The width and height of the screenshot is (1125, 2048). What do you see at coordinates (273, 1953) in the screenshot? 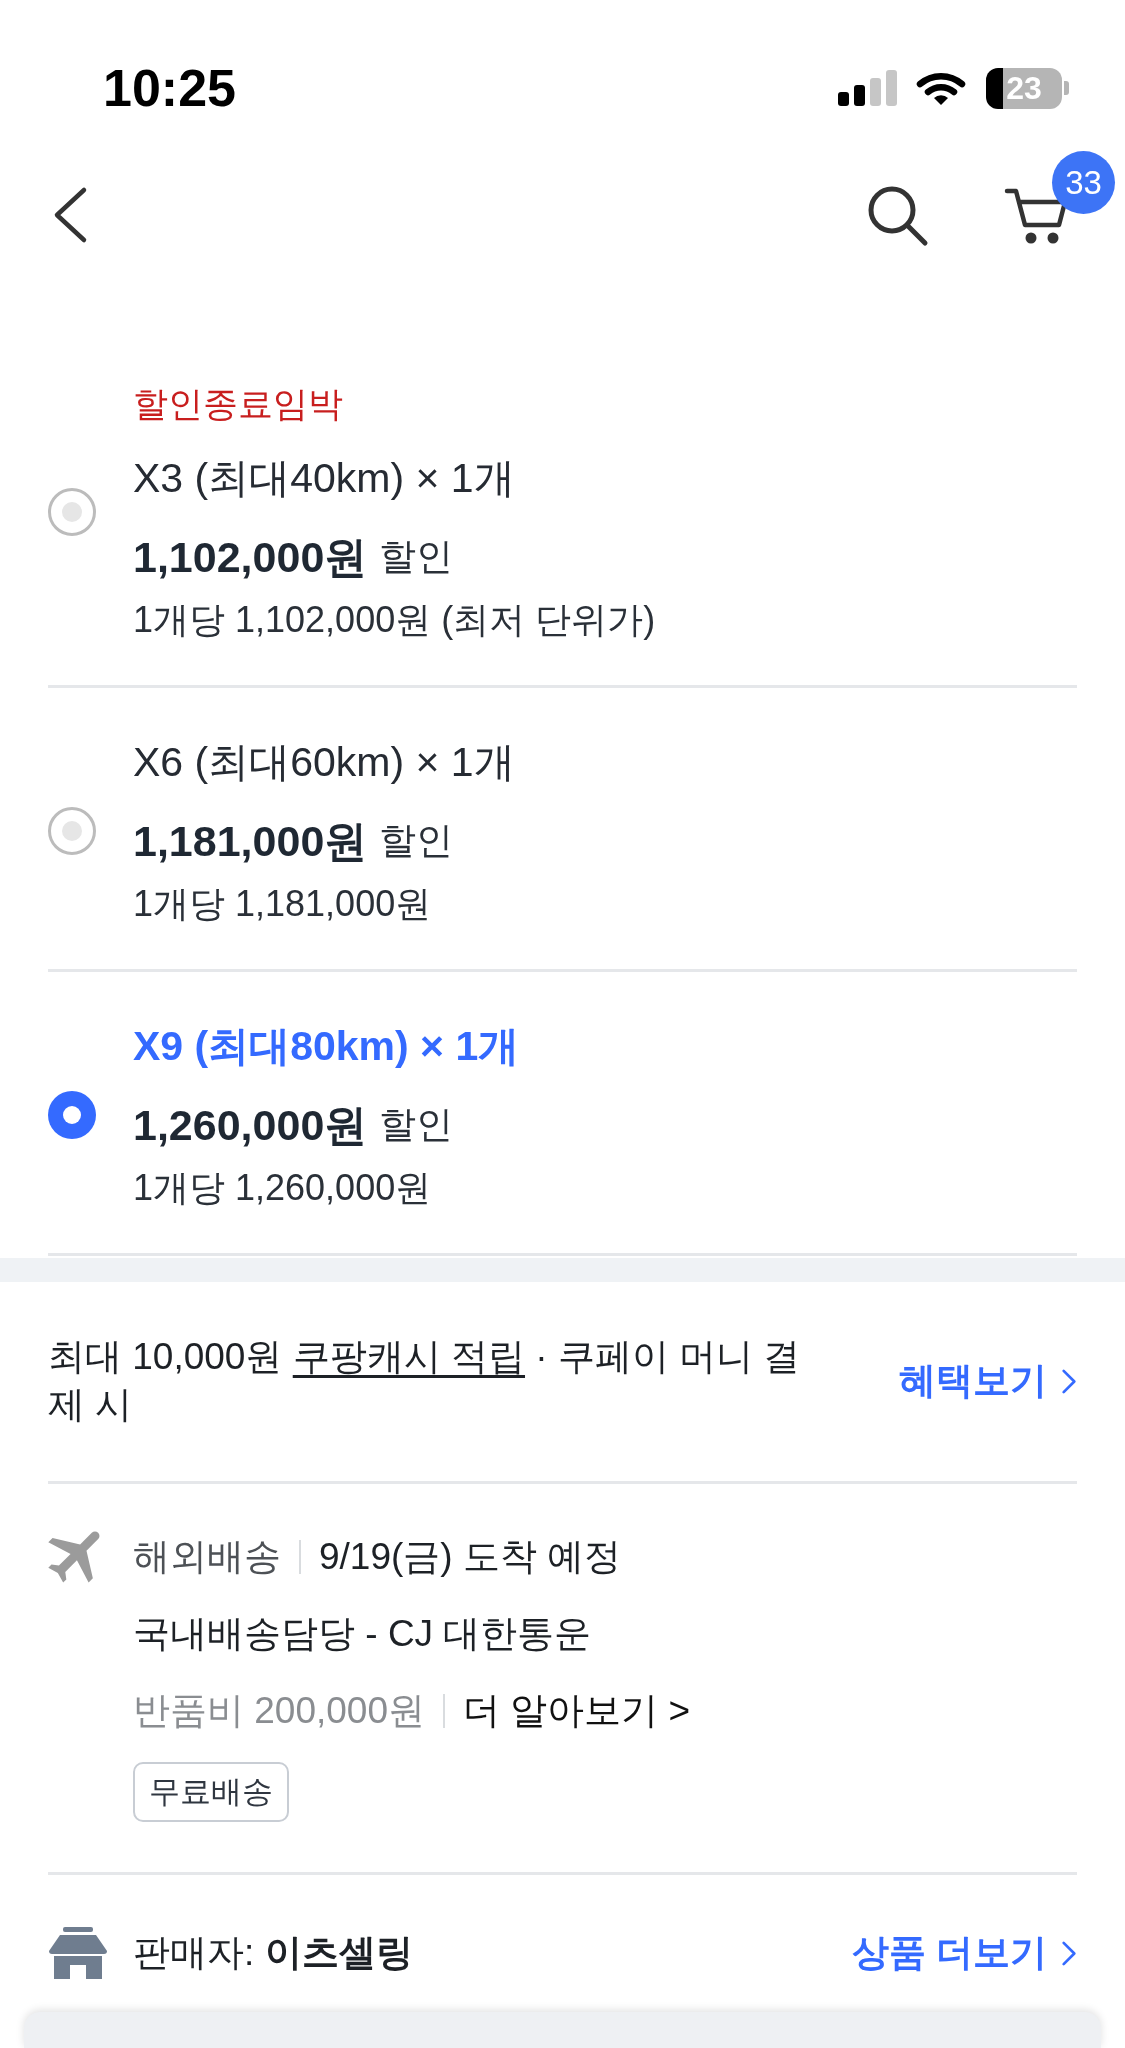
I see `seller-name: 판매자: 이츠셀링` at bounding box center [273, 1953].